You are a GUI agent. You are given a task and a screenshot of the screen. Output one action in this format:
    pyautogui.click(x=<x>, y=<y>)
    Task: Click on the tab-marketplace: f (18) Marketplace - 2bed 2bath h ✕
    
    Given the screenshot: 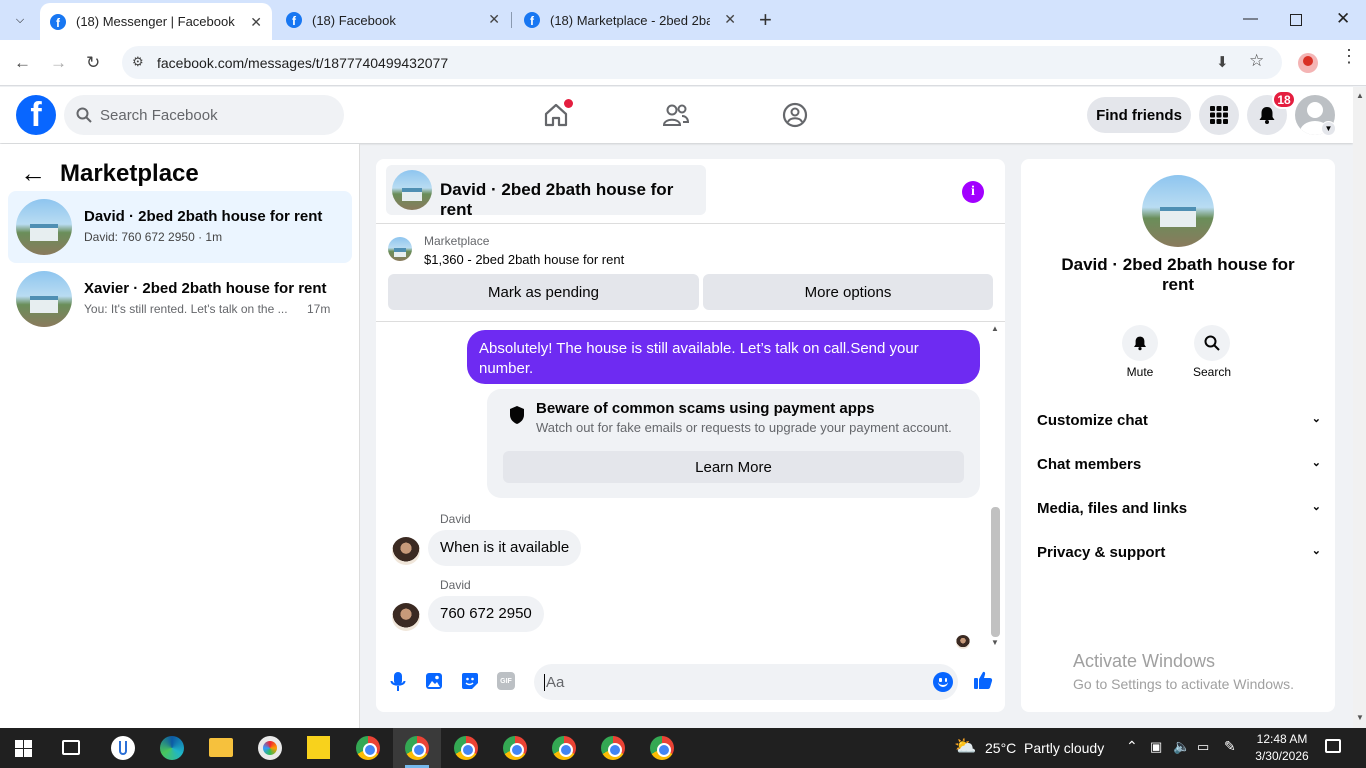 What is the action you would take?
    pyautogui.click(x=631, y=20)
    